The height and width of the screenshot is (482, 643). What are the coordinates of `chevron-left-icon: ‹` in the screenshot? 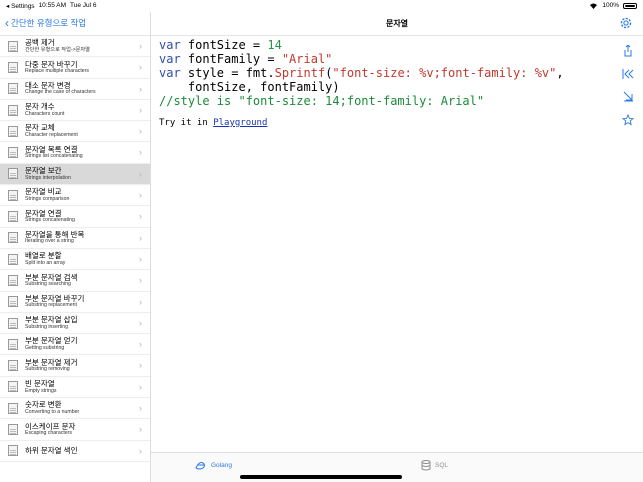 It's located at (7, 23).